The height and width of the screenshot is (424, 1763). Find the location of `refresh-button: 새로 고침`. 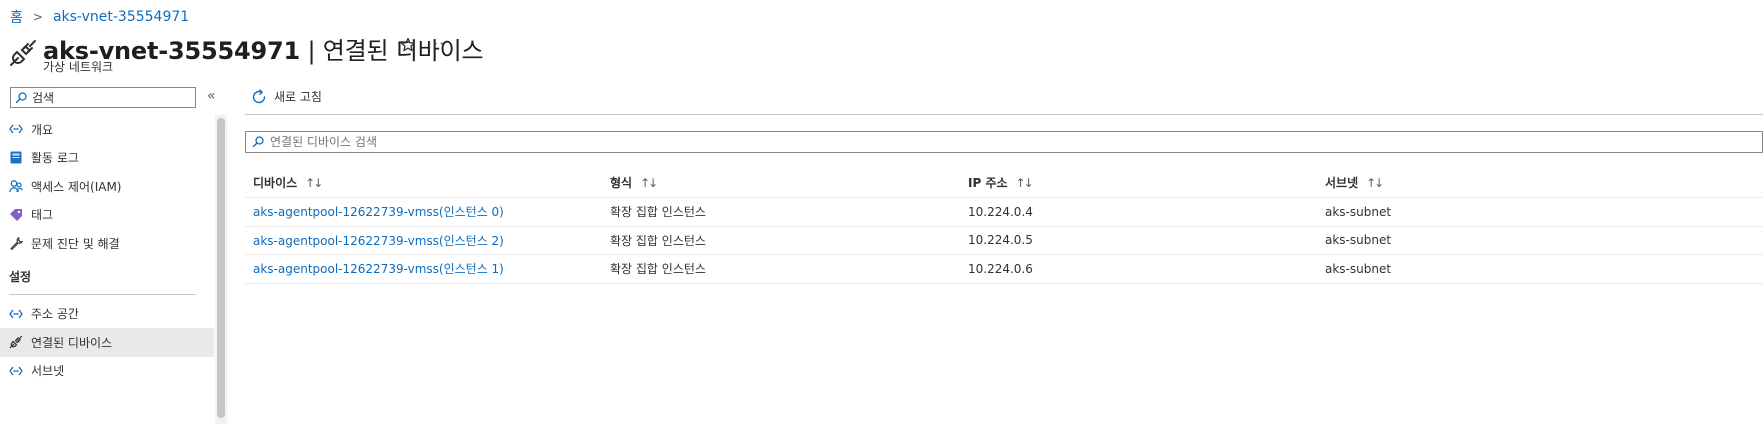

refresh-button: 새로 고침 is located at coordinates (286, 96).